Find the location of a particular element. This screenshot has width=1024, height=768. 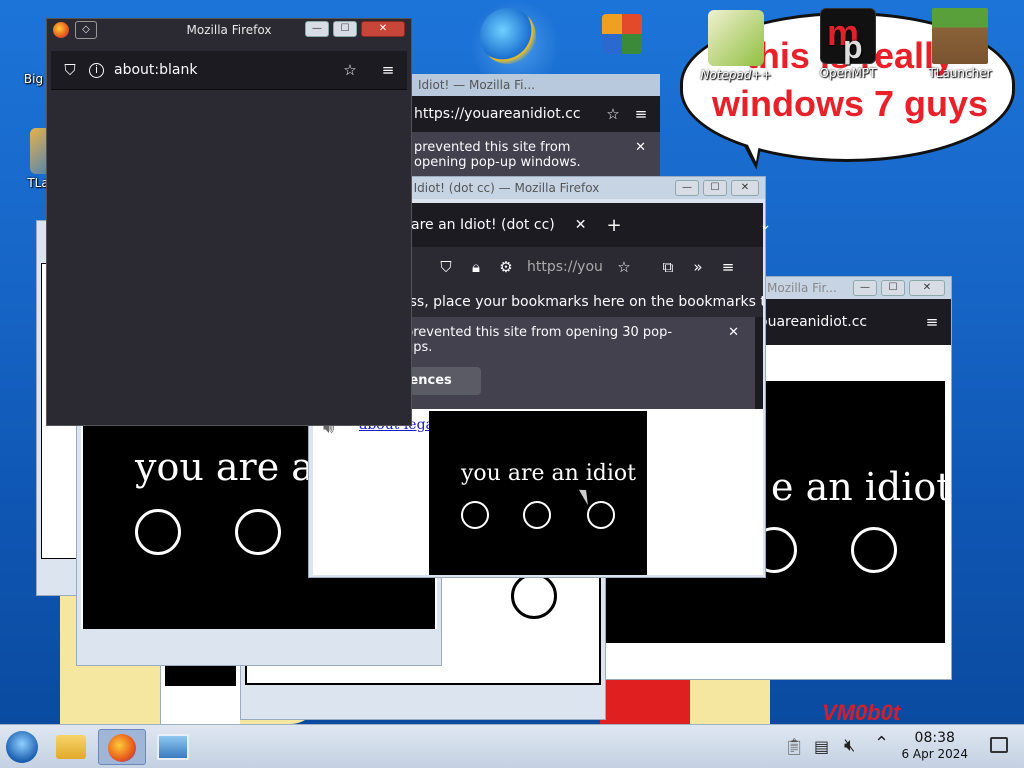

folder-icon is located at coordinates (71, 747).